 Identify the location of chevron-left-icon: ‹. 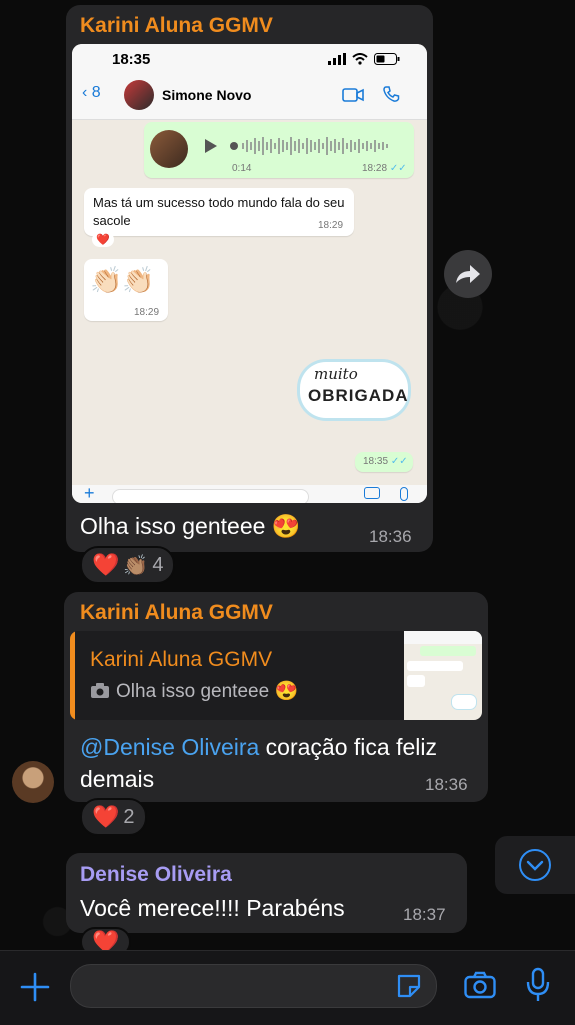
(85, 92).